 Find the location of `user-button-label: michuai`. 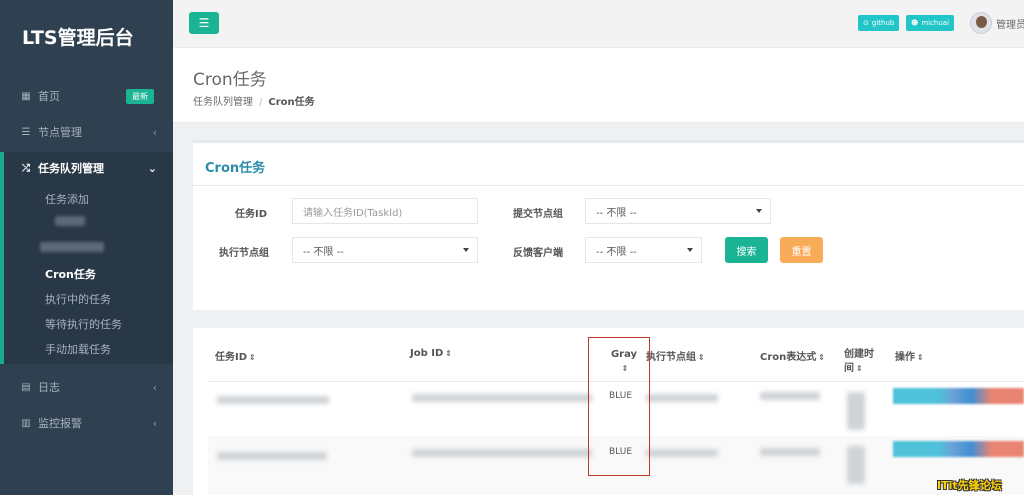

user-button-label: michuai is located at coordinates (935, 23).